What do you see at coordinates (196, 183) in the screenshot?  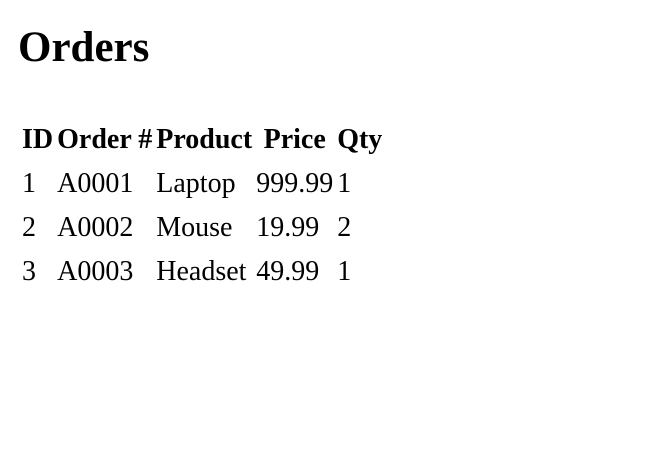 I see `cell-product: Laptop` at bounding box center [196, 183].